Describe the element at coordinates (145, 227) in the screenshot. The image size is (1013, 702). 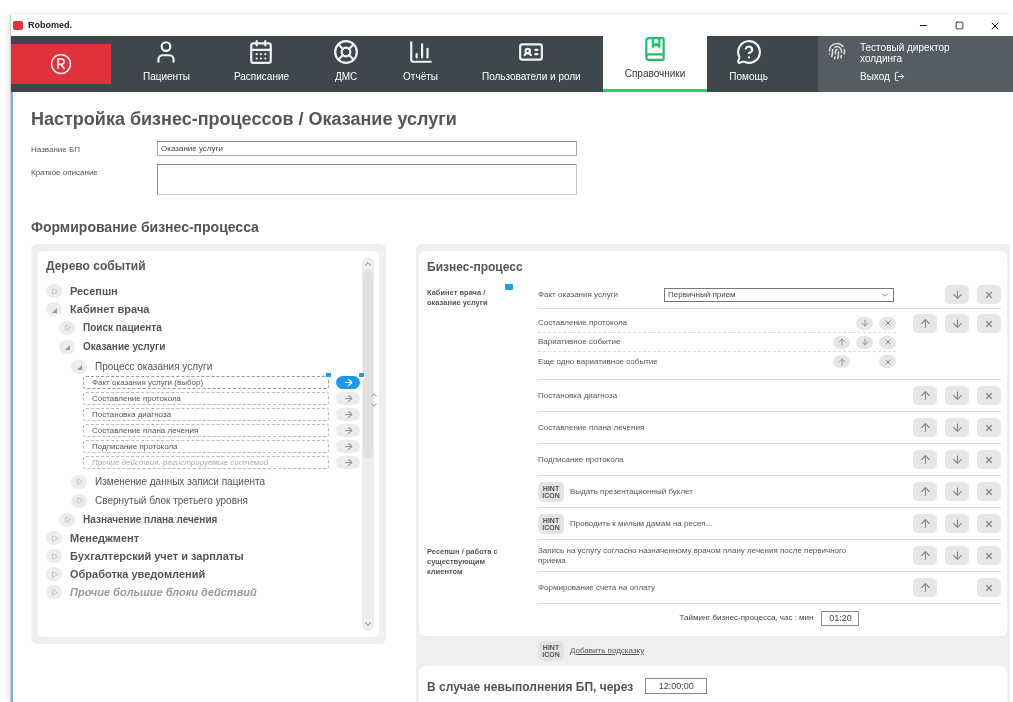
I see `section-title: Формирование бизнес-процесса` at that location.